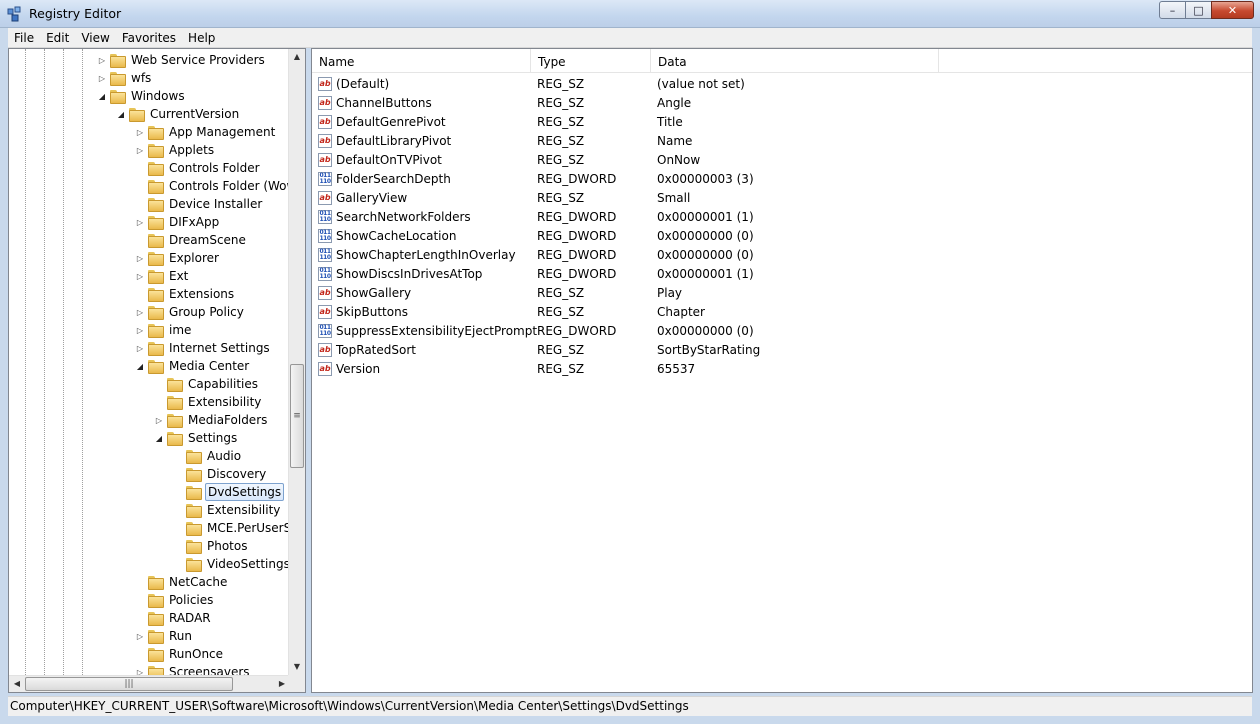 This screenshot has width=1260, height=724. I want to click on tree-node: Controls Folder, so click(197, 168).